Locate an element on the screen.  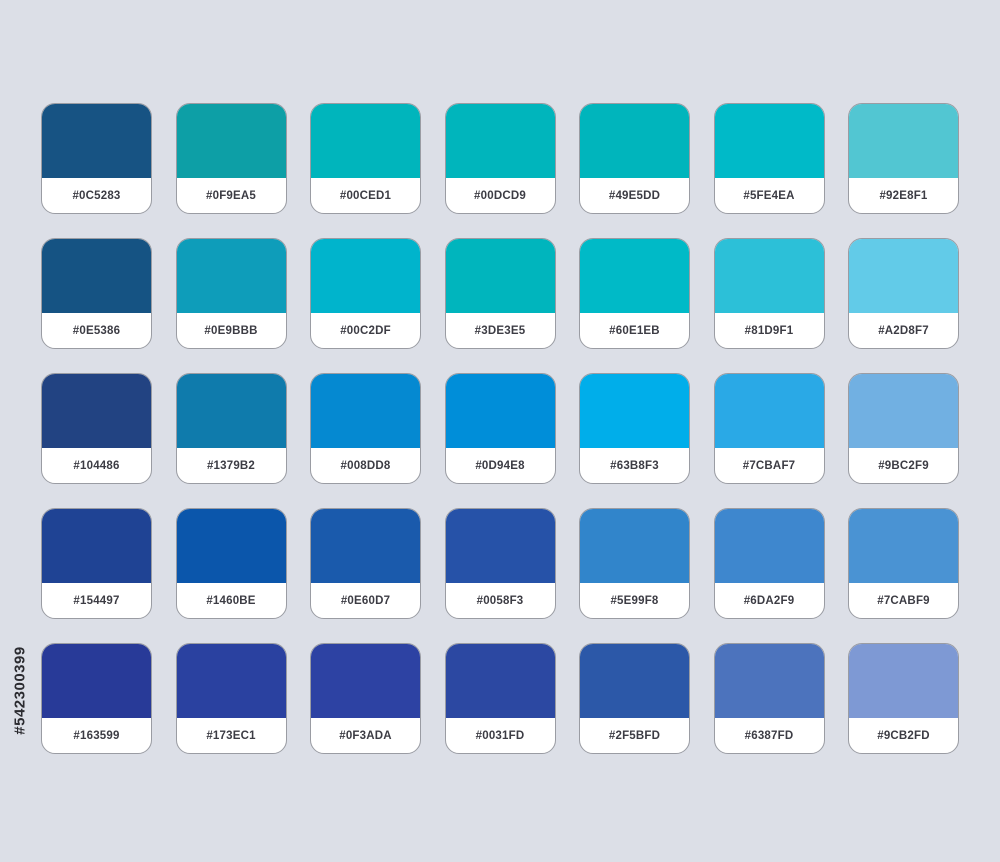
color-swatch: #1460BE is located at coordinates (231, 563).